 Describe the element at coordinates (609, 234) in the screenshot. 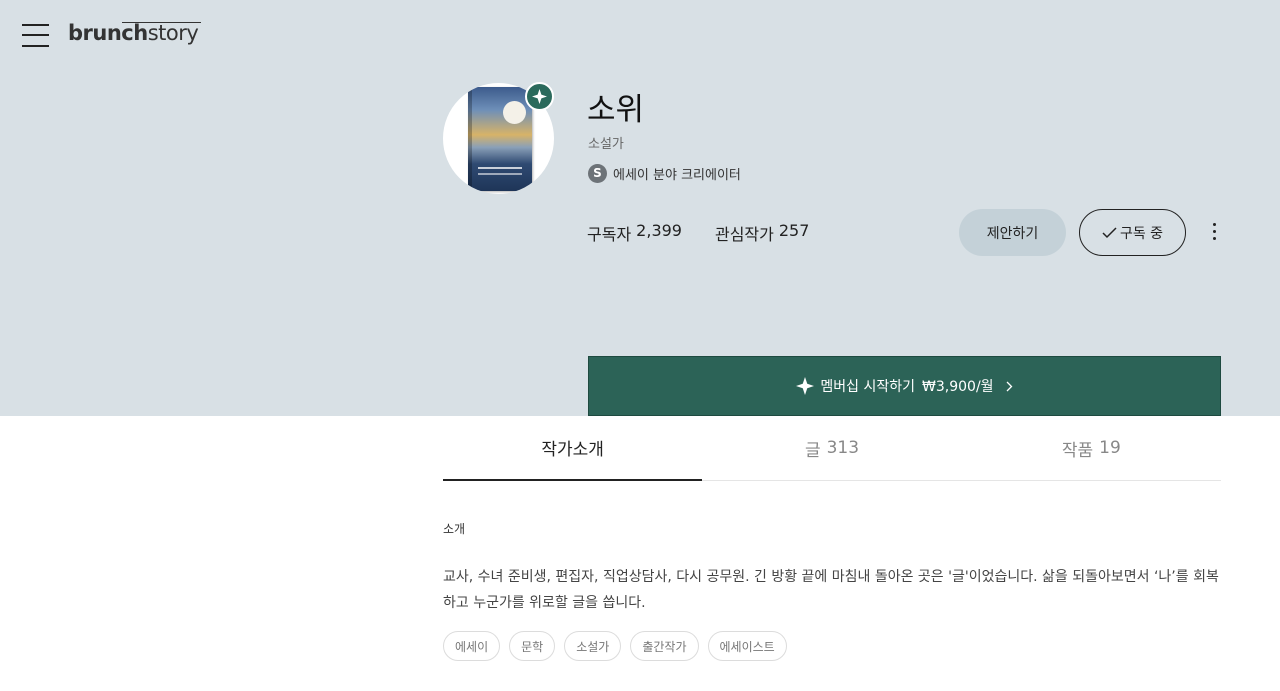

I see `subscriber-label: 구독자` at that location.